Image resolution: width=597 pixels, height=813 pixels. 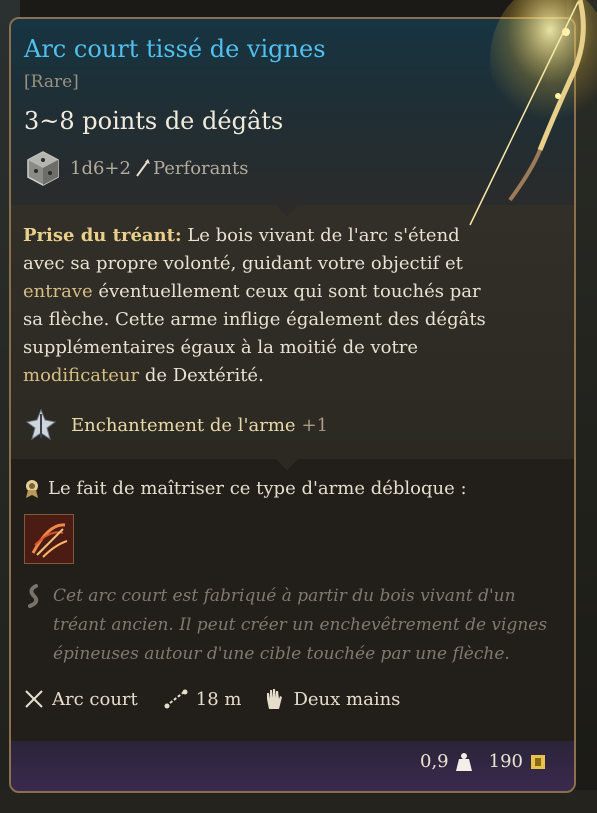 I want to click on arrow-icon, so click(x=143, y=168).